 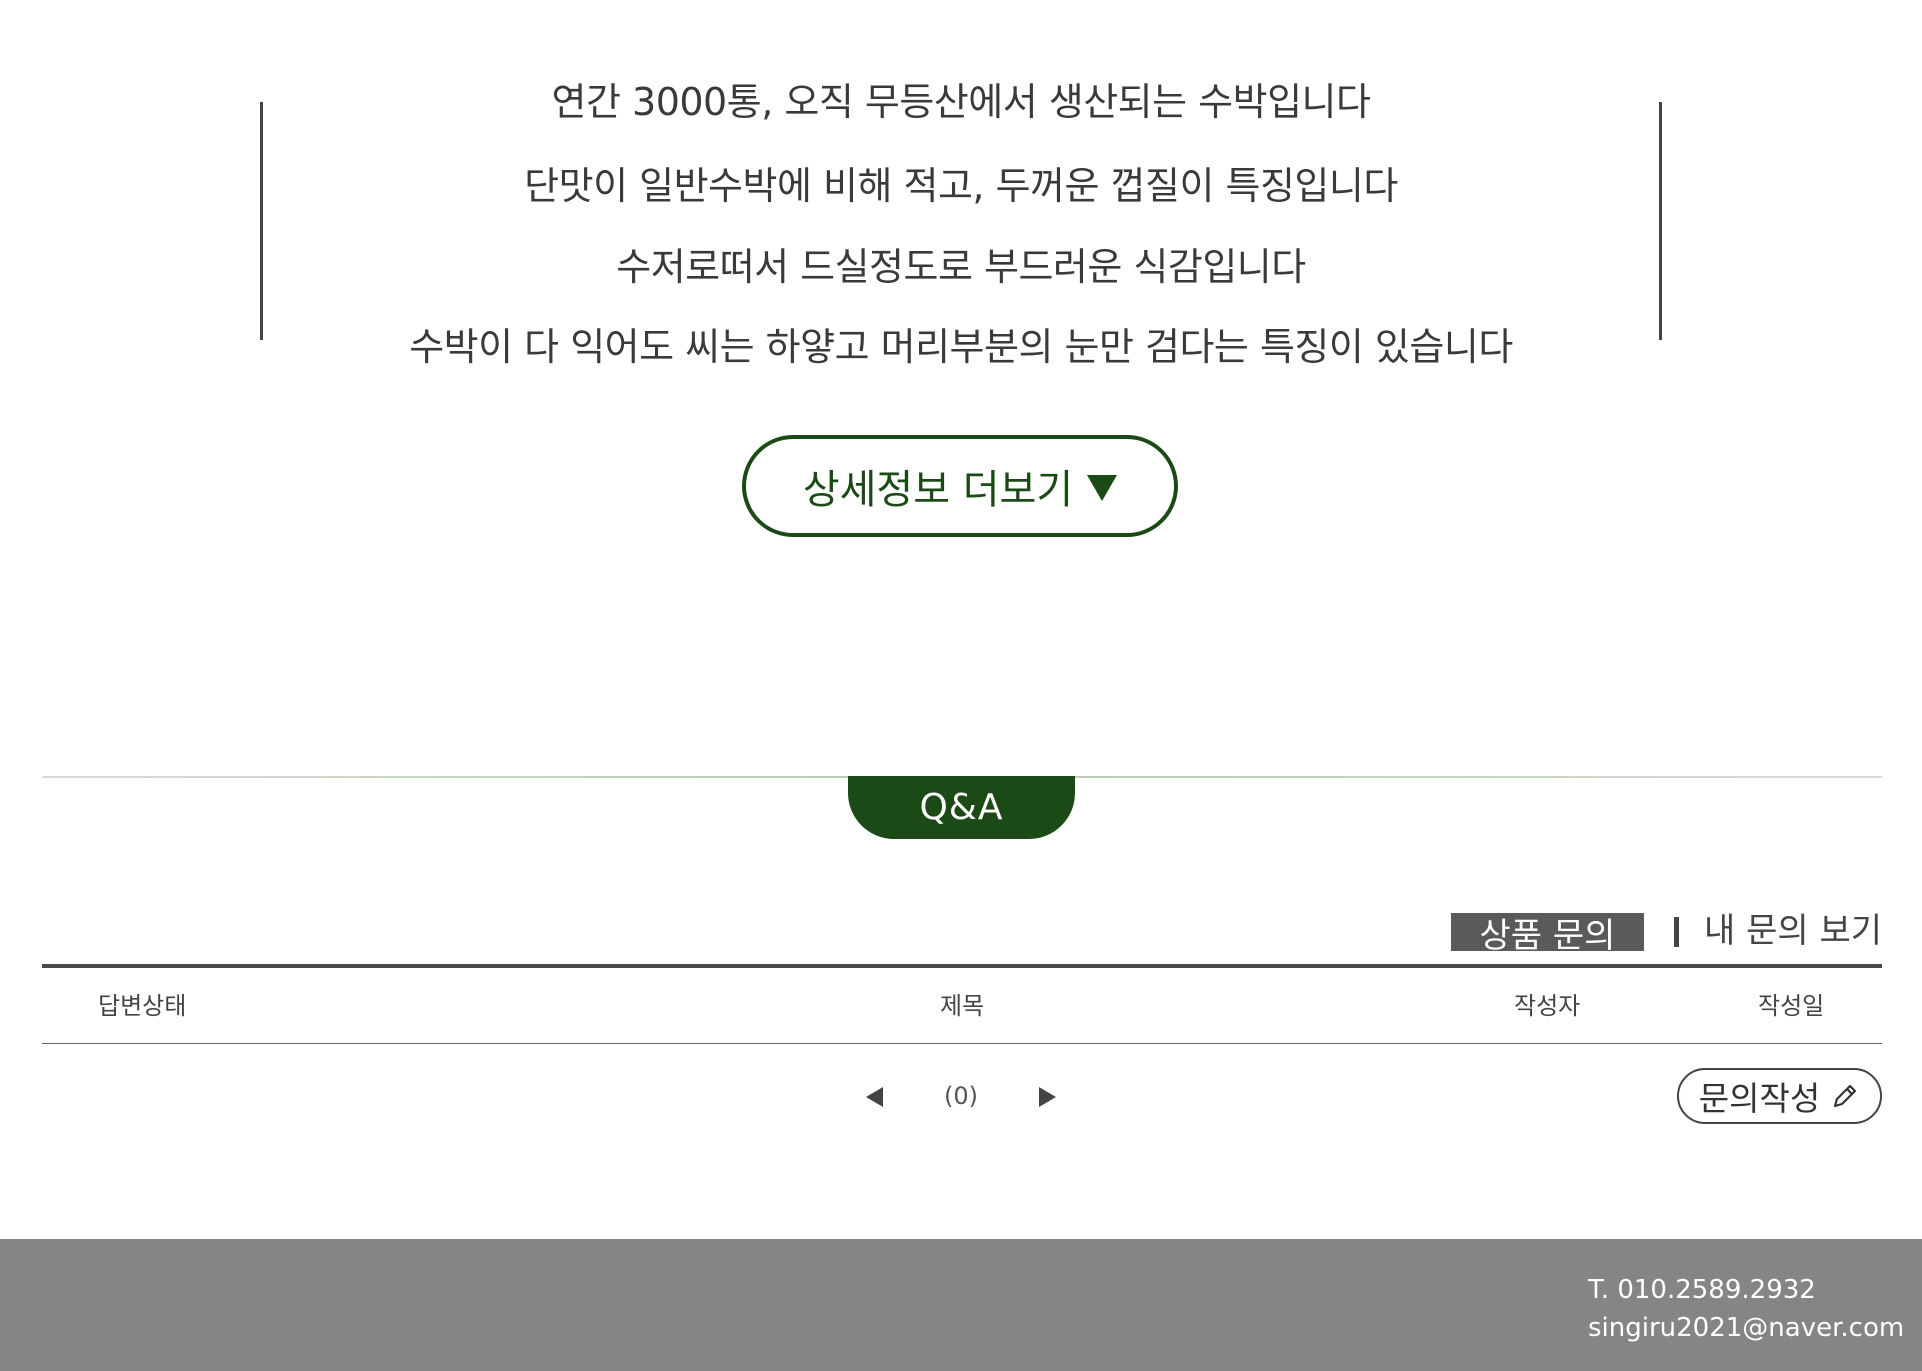 I want to click on description-right-bar, so click(x=1660, y=221).